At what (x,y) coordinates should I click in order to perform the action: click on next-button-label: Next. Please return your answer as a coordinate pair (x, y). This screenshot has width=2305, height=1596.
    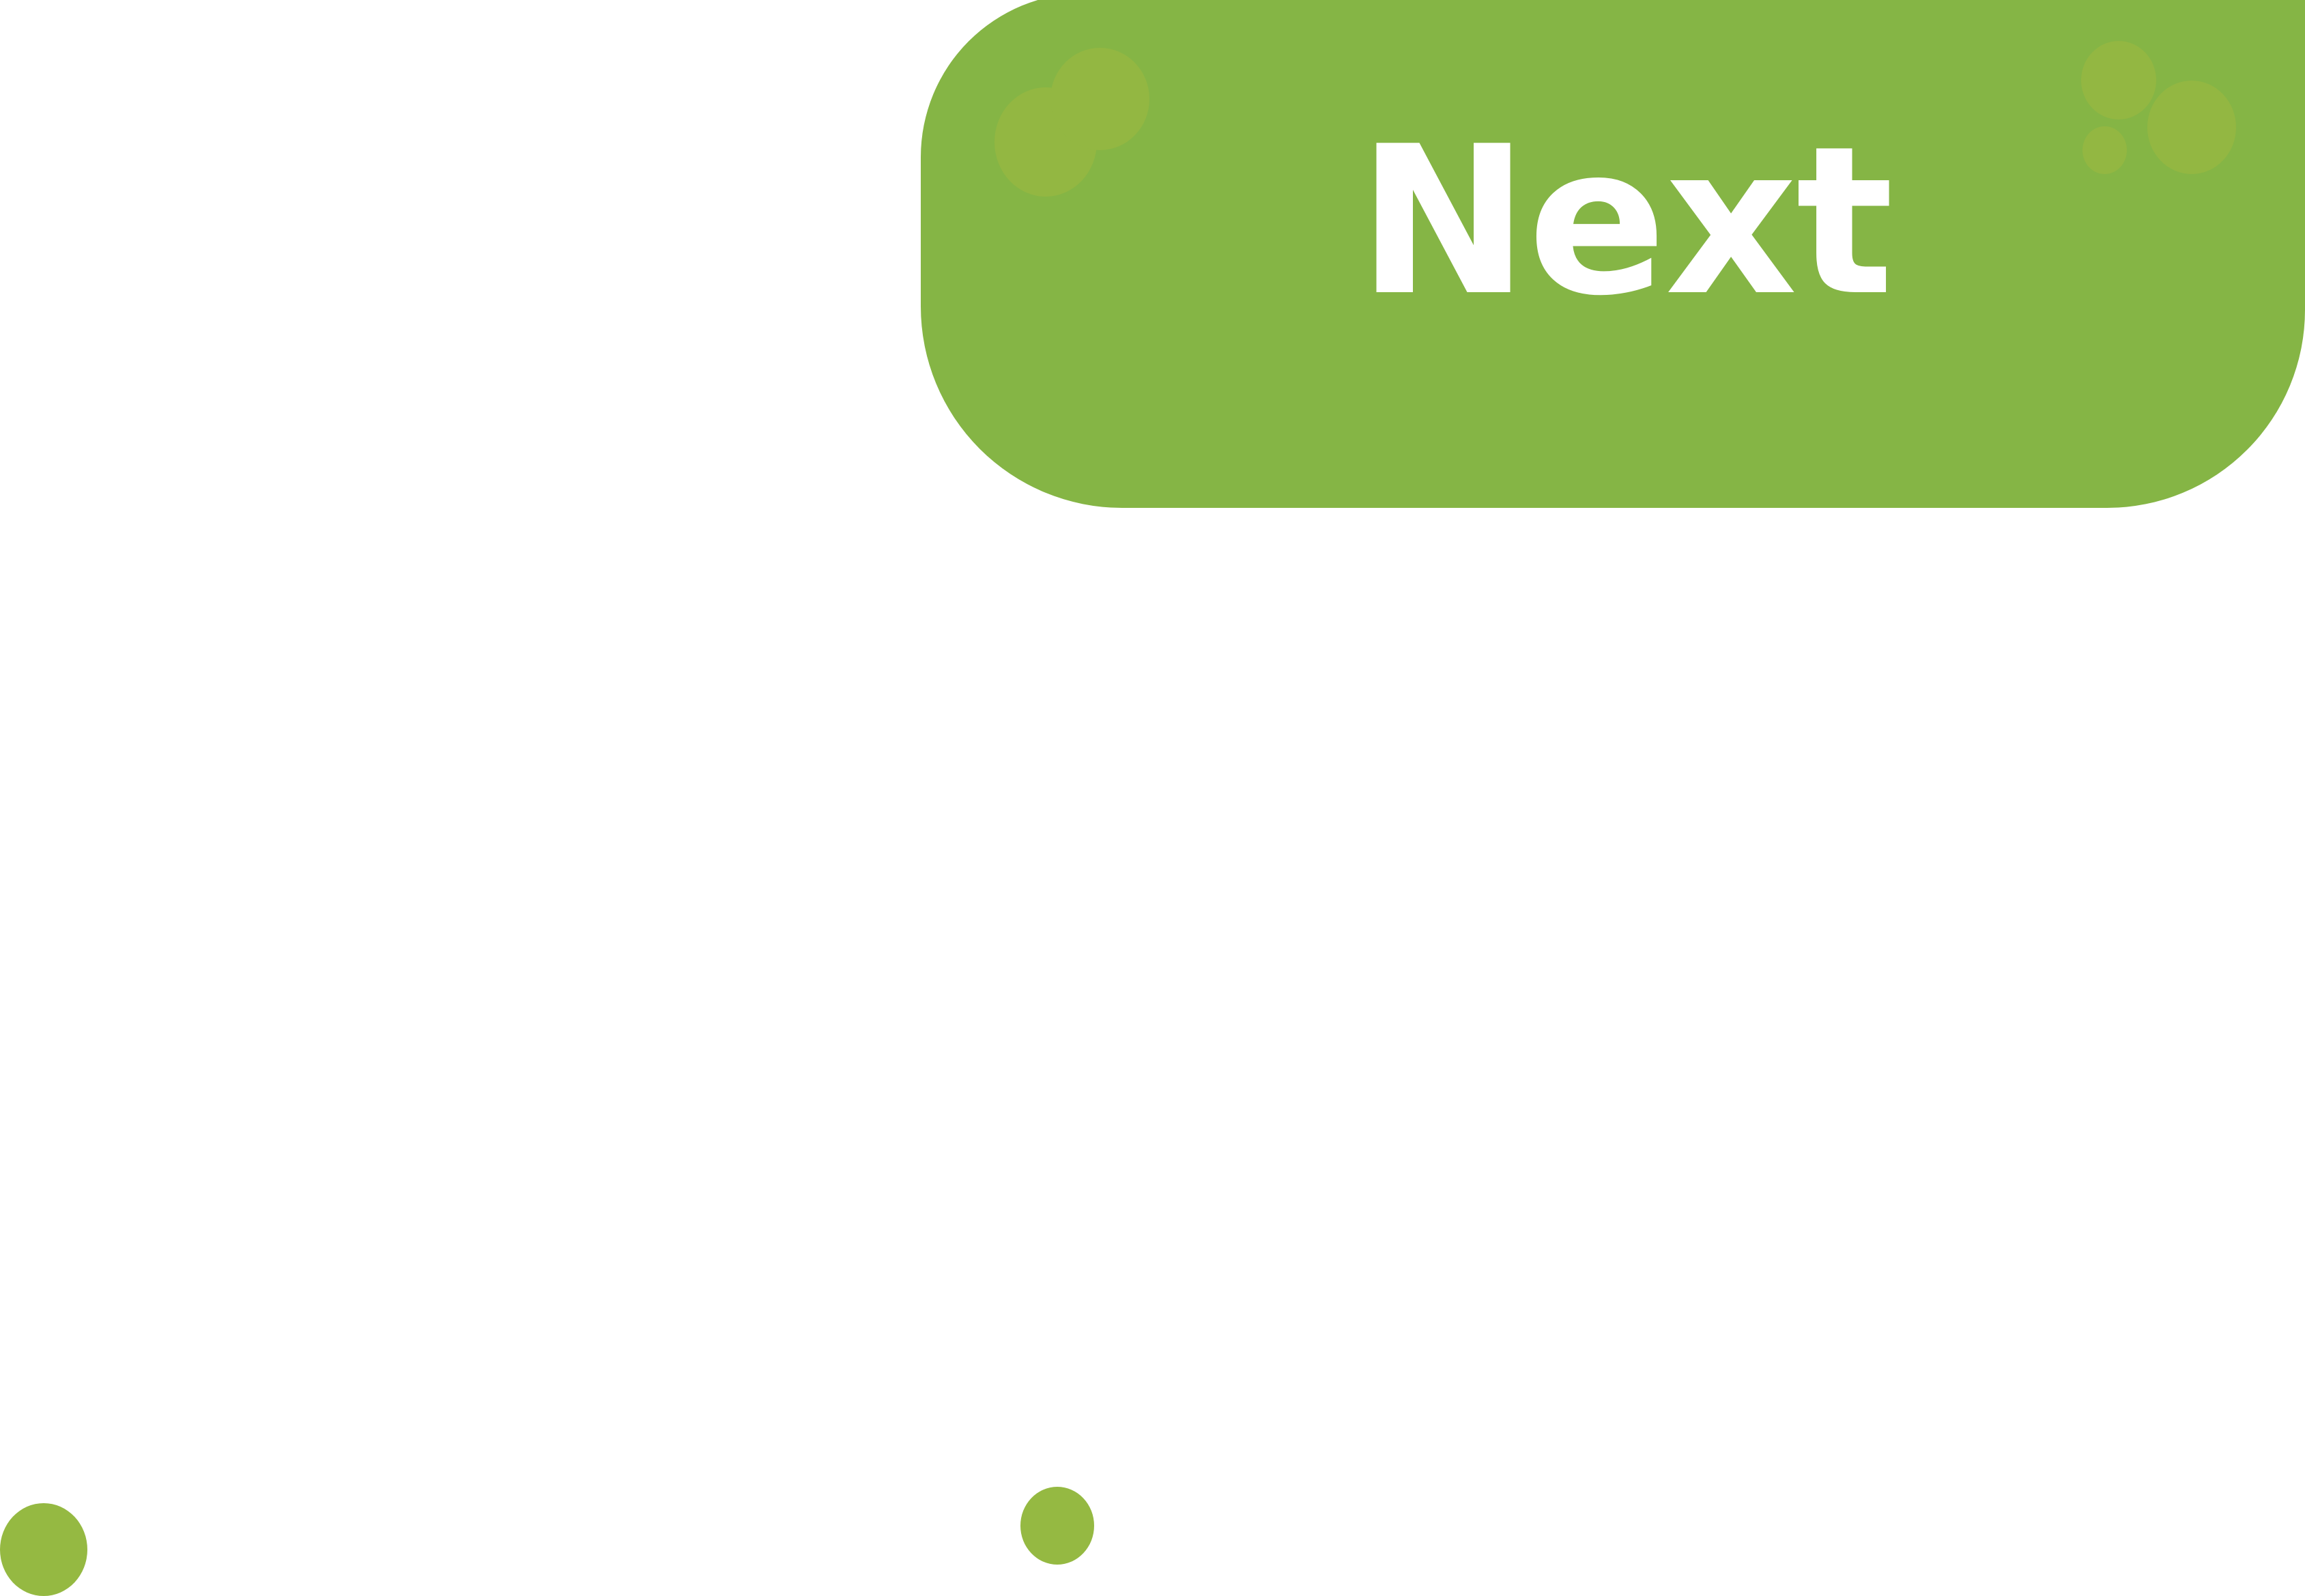
    Looking at the image, I should click on (1625, 221).